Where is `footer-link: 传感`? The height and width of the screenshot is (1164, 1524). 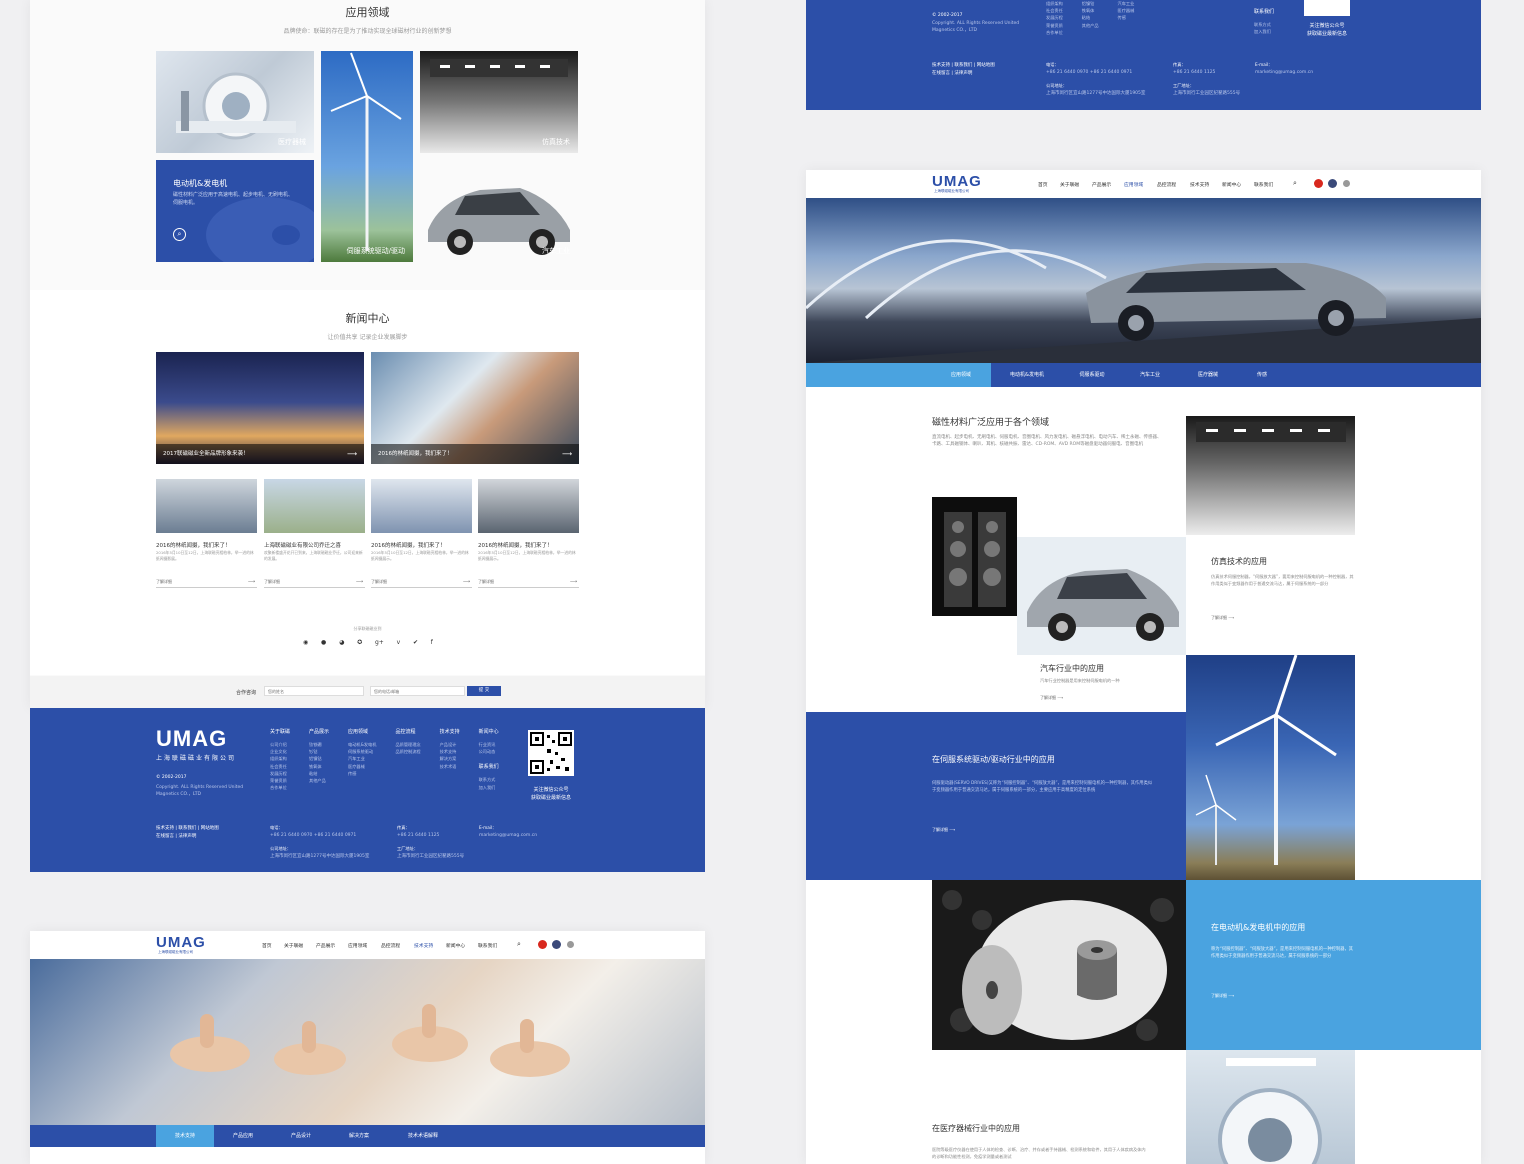 footer-link: 传感 is located at coordinates (362, 773).